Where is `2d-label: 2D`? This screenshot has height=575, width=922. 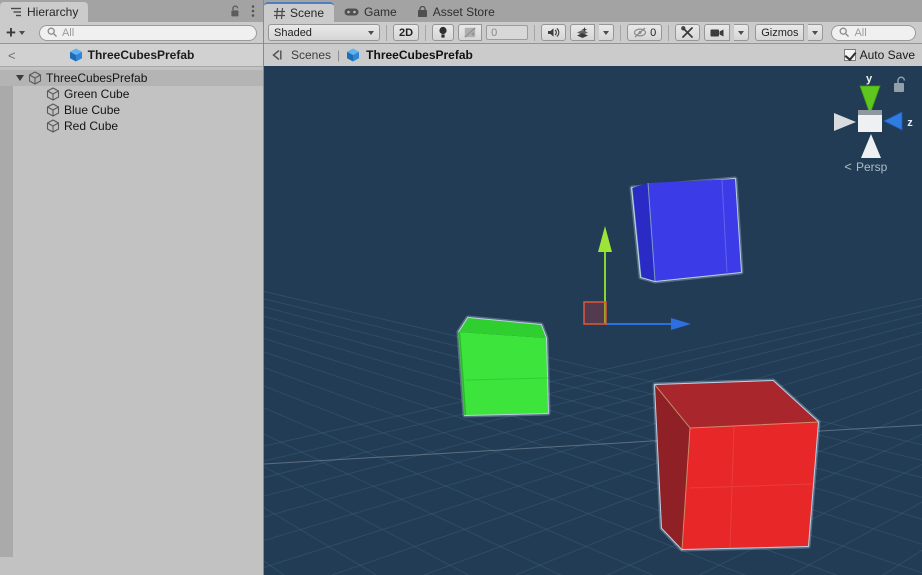
2d-label: 2D is located at coordinates (406, 32).